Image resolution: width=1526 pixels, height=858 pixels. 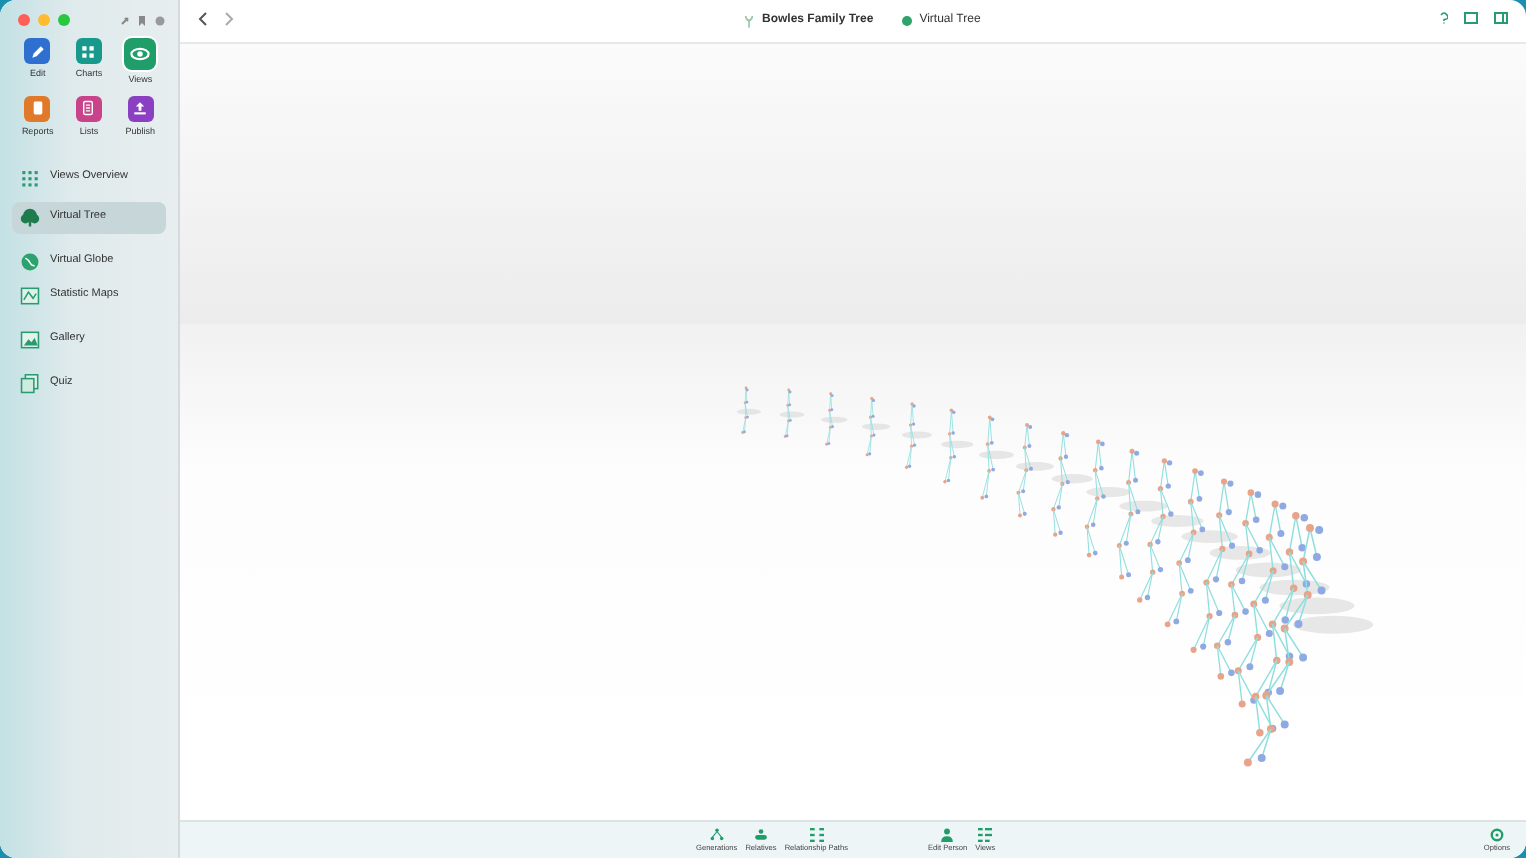 What do you see at coordinates (816, 835) in the screenshot?
I see `path-grid-icon` at bounding box center [816, 835].